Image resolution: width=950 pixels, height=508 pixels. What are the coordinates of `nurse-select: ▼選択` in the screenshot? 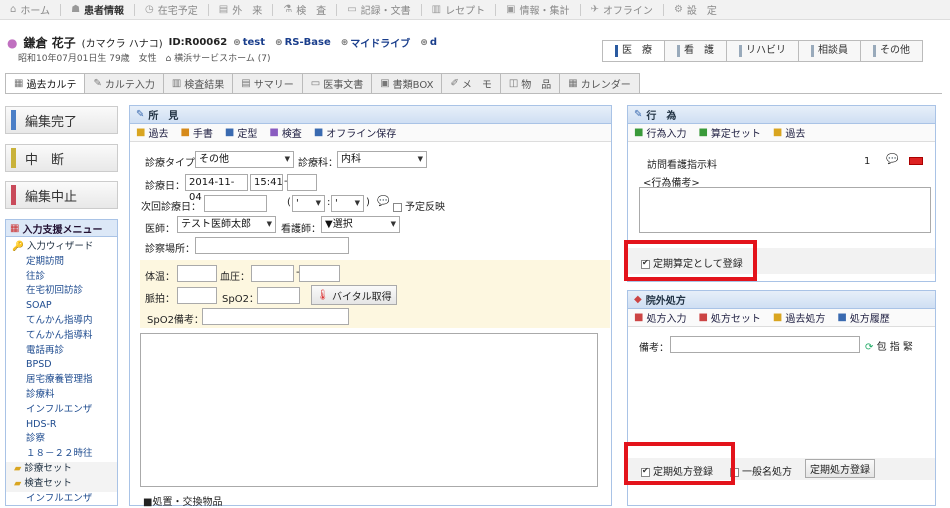 It's located at (360, 224).